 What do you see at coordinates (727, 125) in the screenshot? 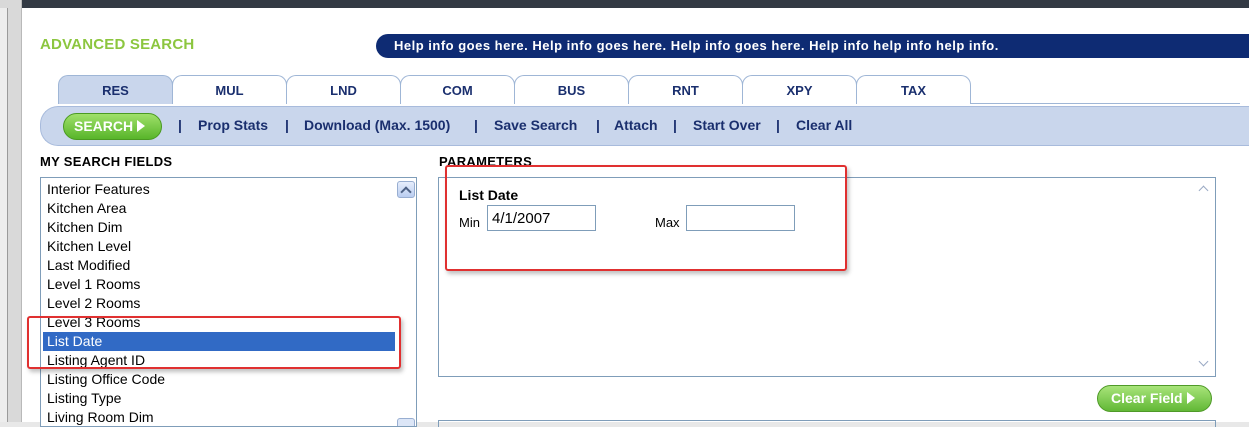
I see `start-over-link: Start Over` at bounding box center [727, 125].